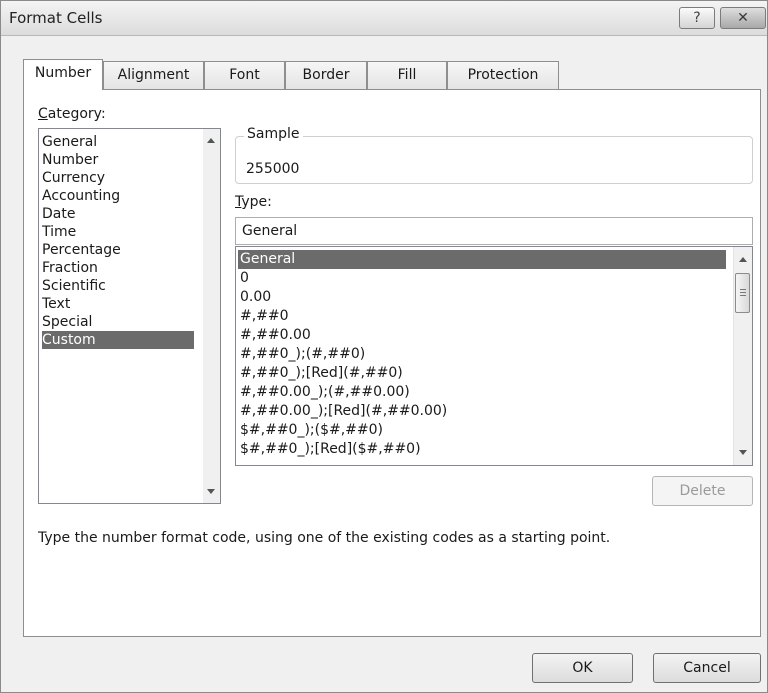  What do you see at coordinates (118, 232) in the screenshot?
I see `category-item-time: Time` at bounding box center [118, 232].